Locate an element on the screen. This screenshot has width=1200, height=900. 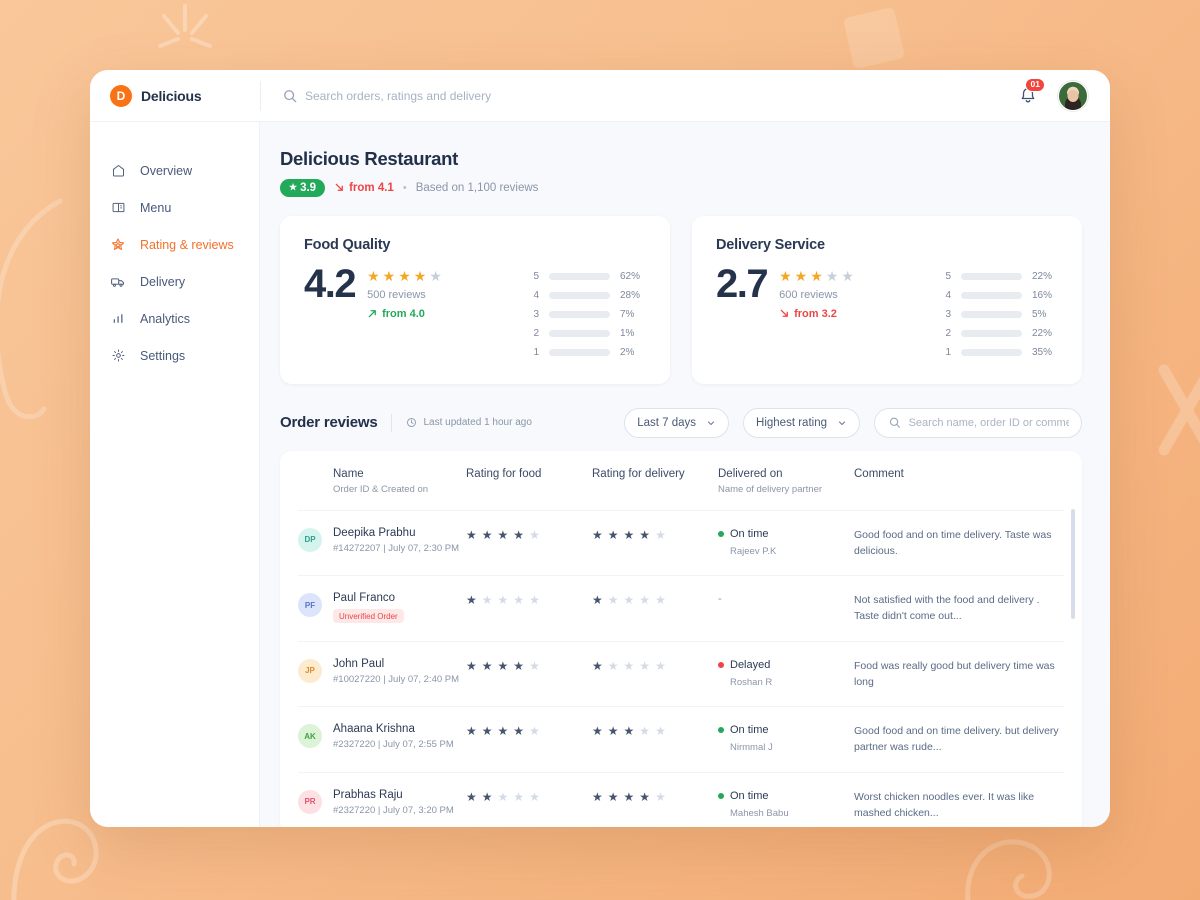
notifications-button: 01 is located at coordinates (1032, 92).